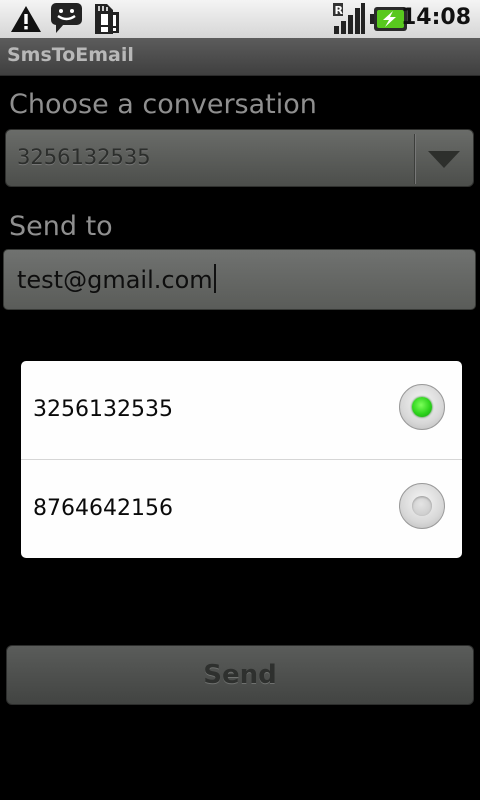 The height and width of the screenshot is (800, 480). What do you see at coordinates (67, 20) in the screenshot?
I see `sms-notification-icon` at bounding box center [67, 20].